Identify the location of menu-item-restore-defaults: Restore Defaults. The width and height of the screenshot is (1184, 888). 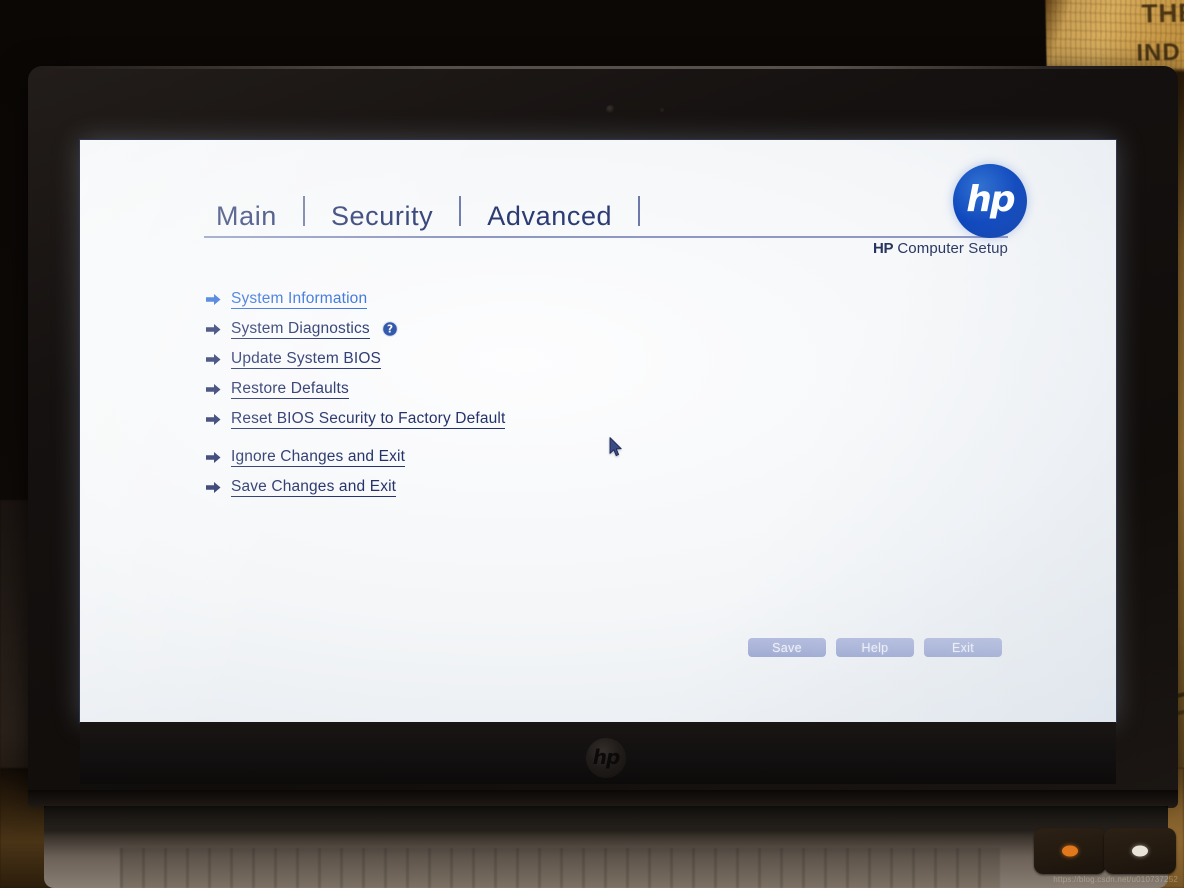
(355, 389).